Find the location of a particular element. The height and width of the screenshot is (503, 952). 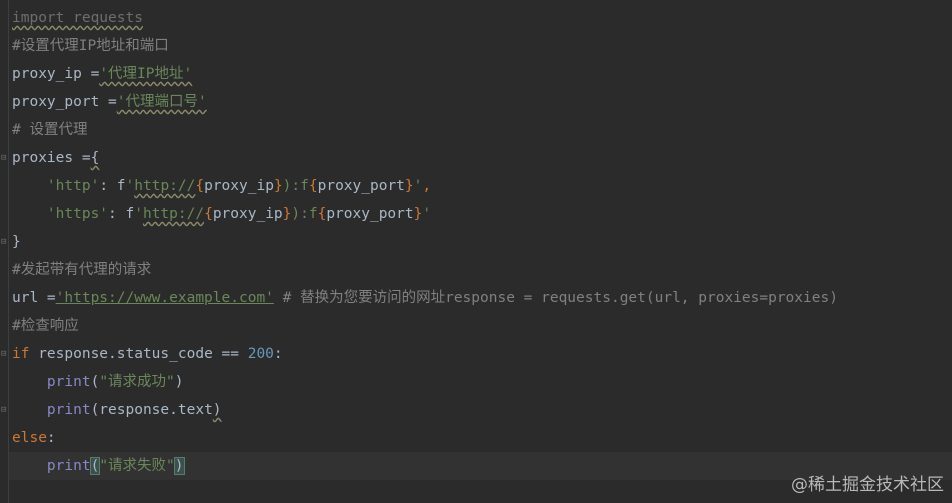

code-line-10: #发起带有代理的请求 is located at coordinates (81, 270).